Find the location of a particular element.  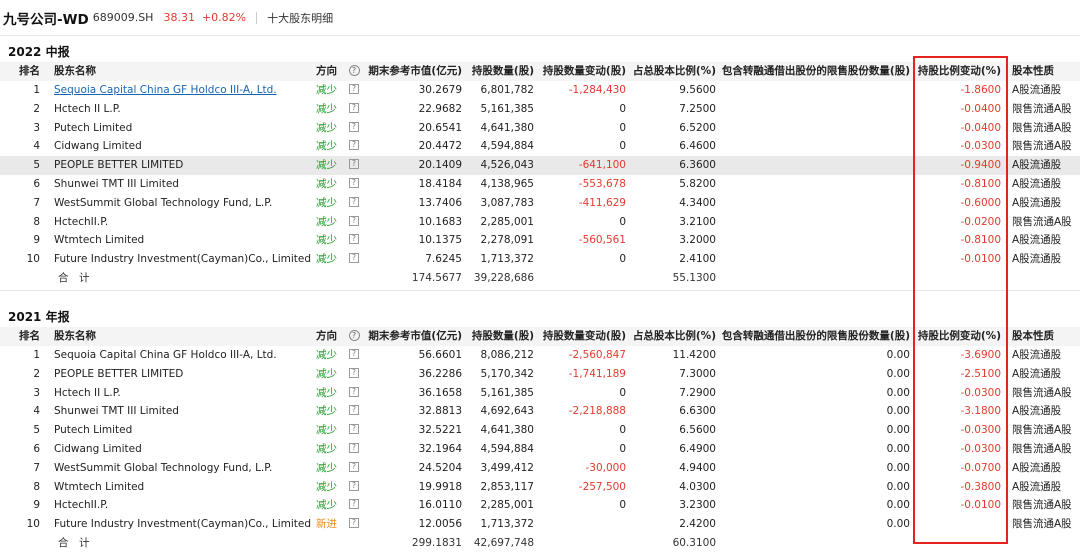

ratio-cell: 6.3600 is located at coordinates (697, 165).